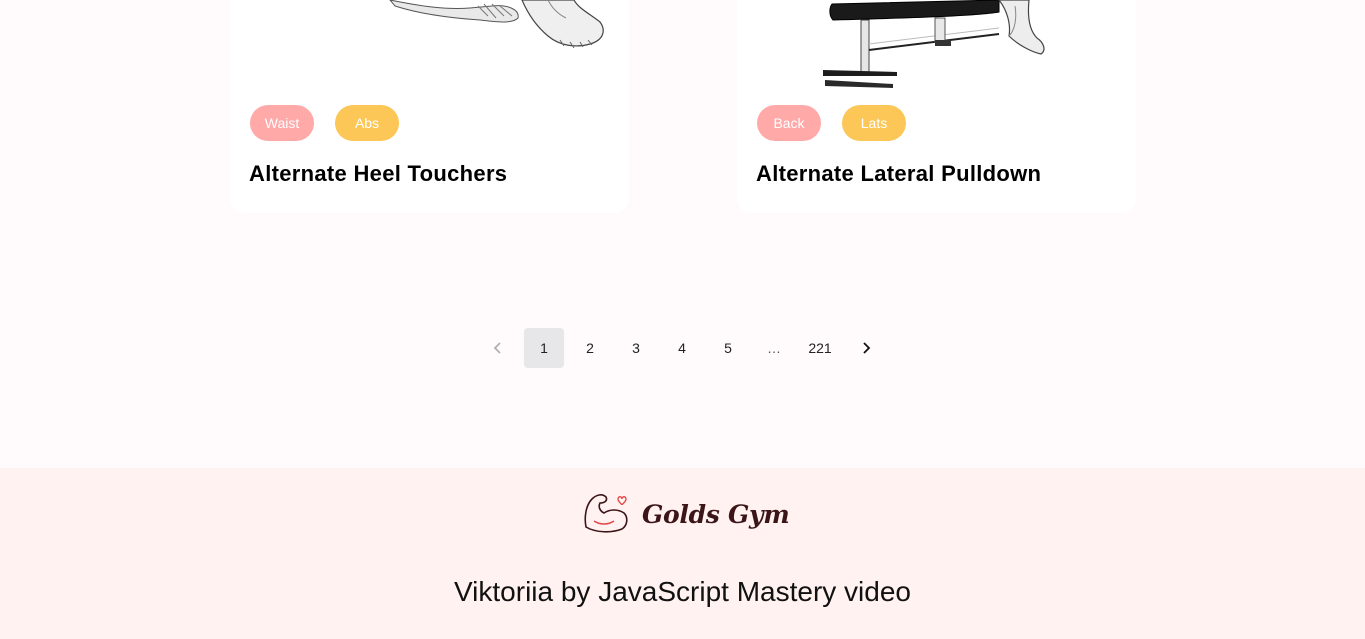 The width and height of the screenshot is (1365, 639). I want to click on exercise-card: Waist Abs Alternate Heel Touchers, so click(429, 106).